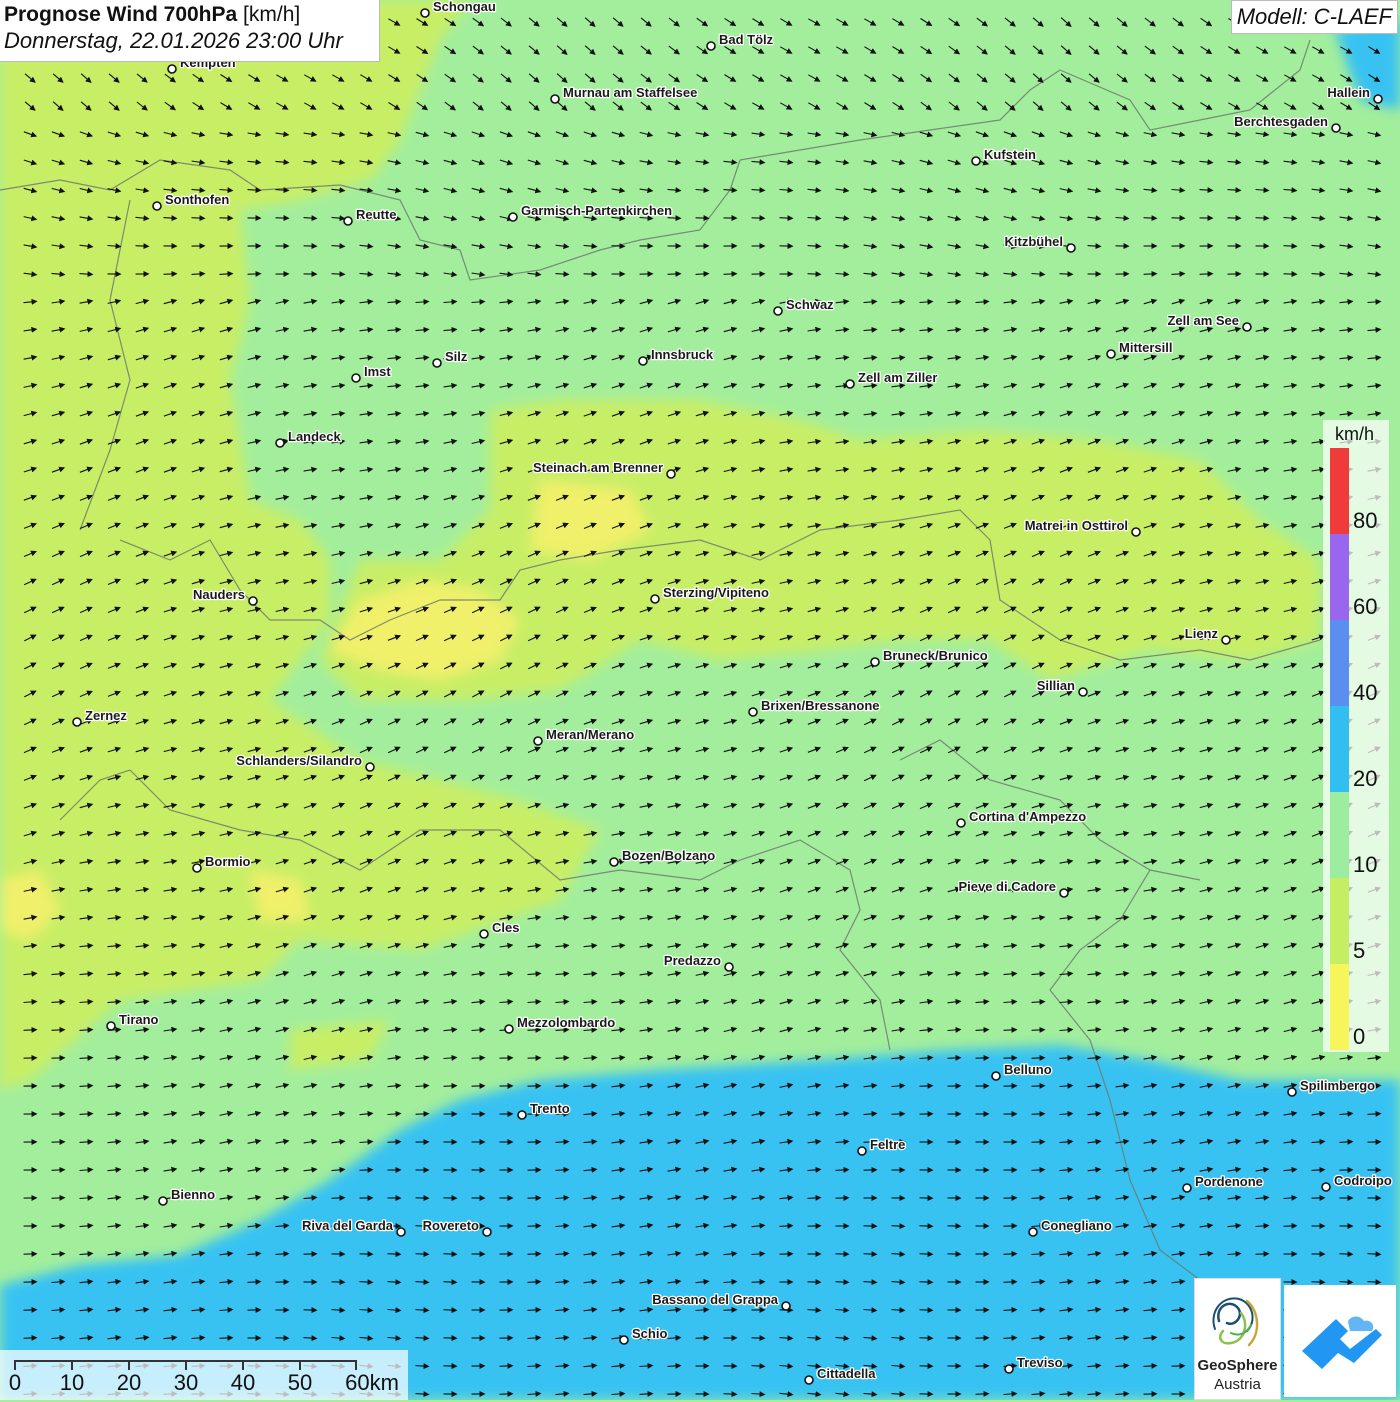 The image size is (1400, 1402). I want to click on city-label: Mezzolombardo, so click(566, 1022).